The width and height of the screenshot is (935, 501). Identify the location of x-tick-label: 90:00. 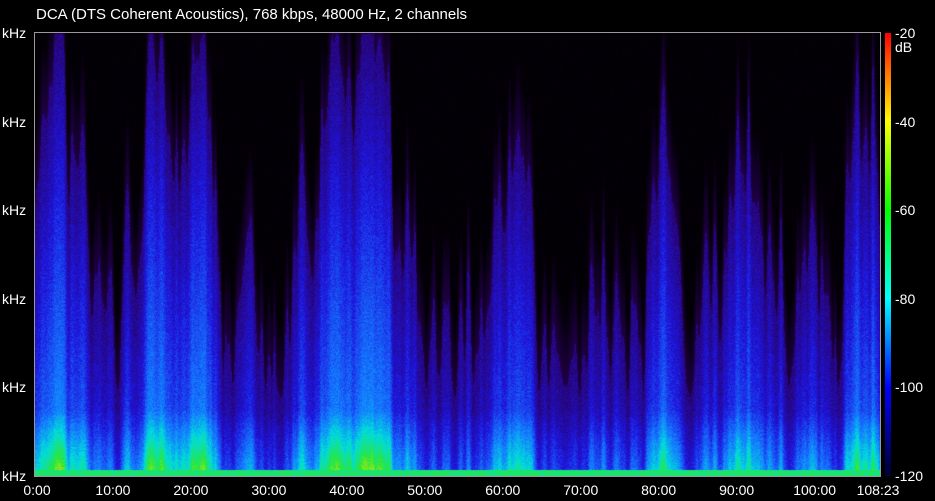
(737, 490).